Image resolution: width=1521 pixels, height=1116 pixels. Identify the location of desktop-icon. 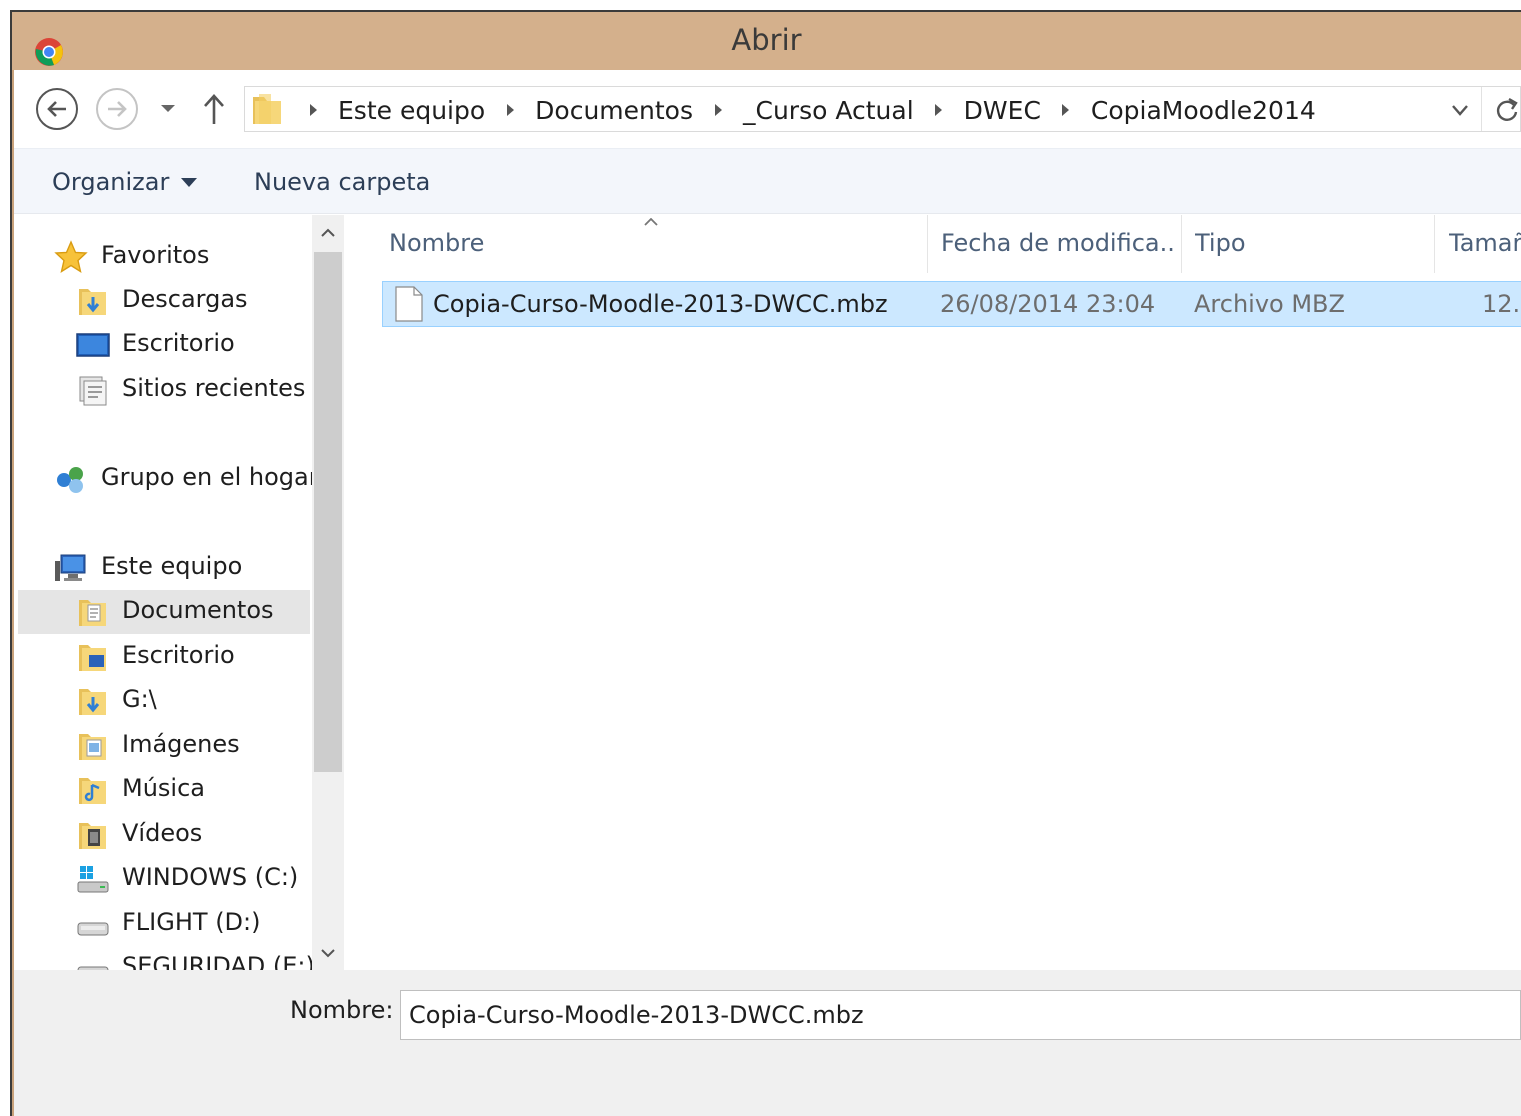
(93, 345).